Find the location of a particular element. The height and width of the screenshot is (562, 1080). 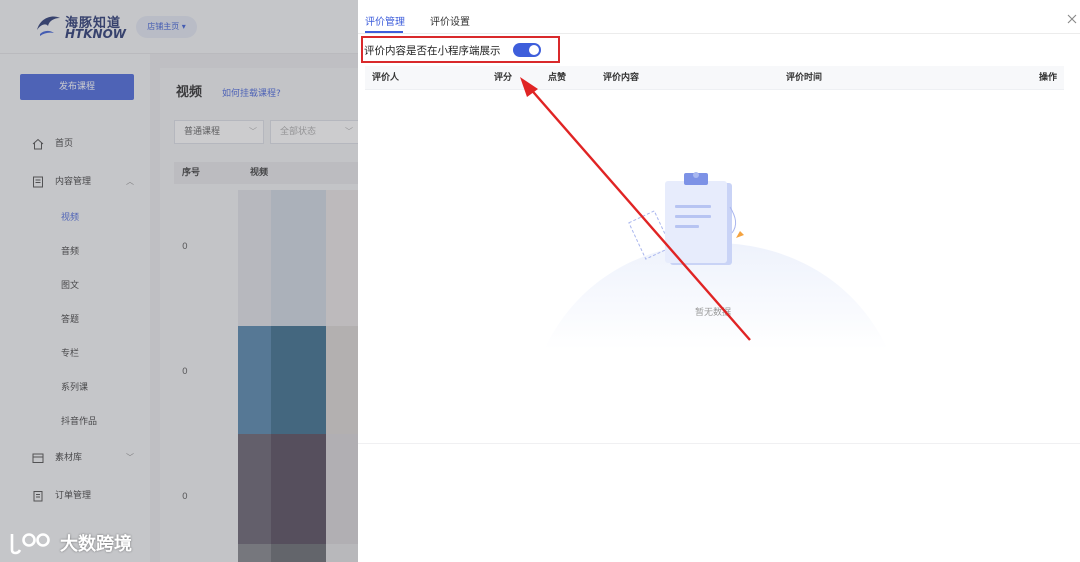

column-header: 评价时间 is located at coordinates (804, 78).